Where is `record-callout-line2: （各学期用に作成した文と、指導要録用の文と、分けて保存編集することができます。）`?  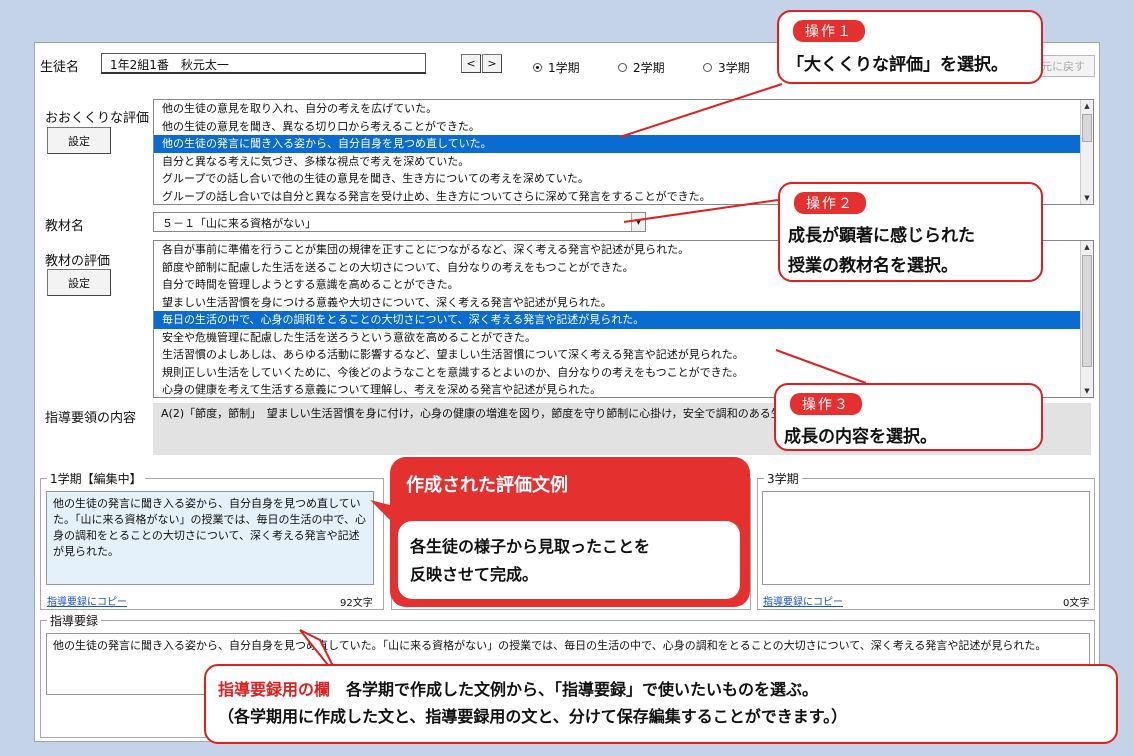 record-callout-line2: （各学期用に作成した文と、指導要録用の文と、分けて保存編集することができます。） is located at coordinates (533, 716).